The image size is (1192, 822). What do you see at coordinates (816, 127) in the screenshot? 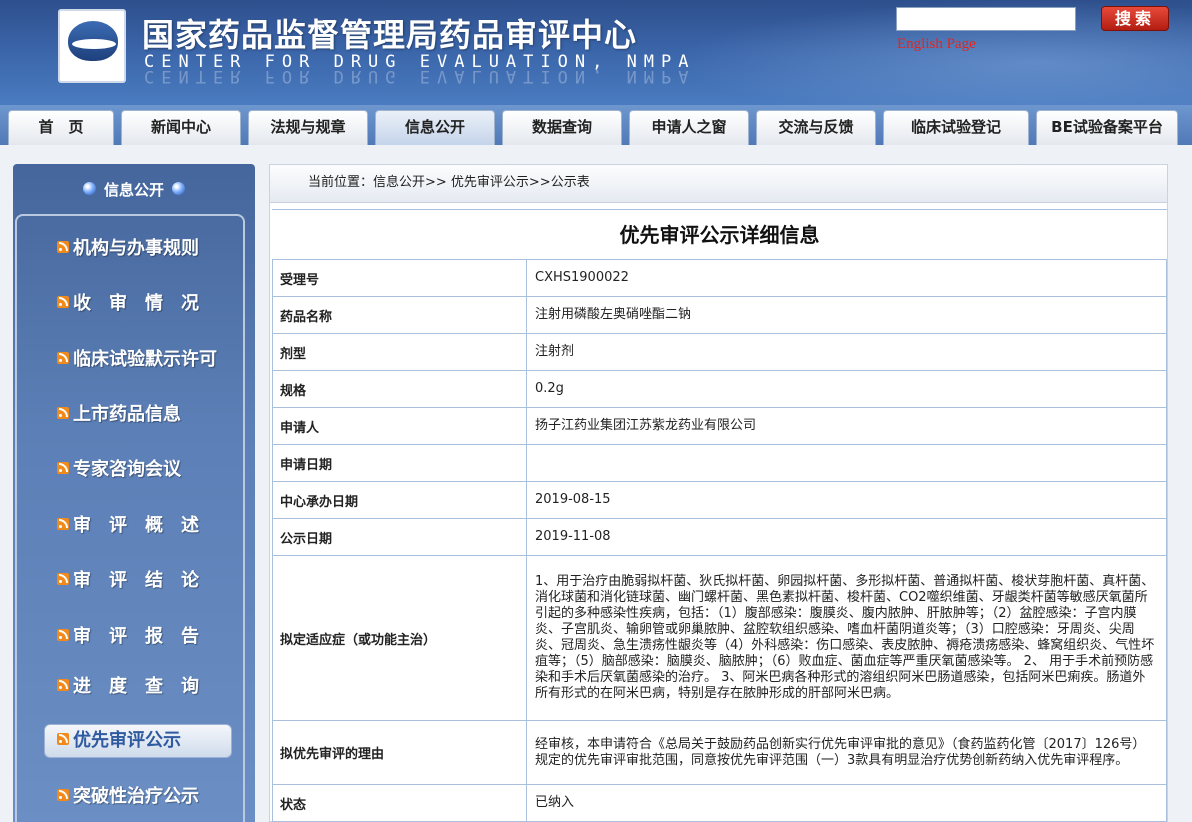
I see `tab-feedback: 交流与反馈` at bounding box center [816, 127].